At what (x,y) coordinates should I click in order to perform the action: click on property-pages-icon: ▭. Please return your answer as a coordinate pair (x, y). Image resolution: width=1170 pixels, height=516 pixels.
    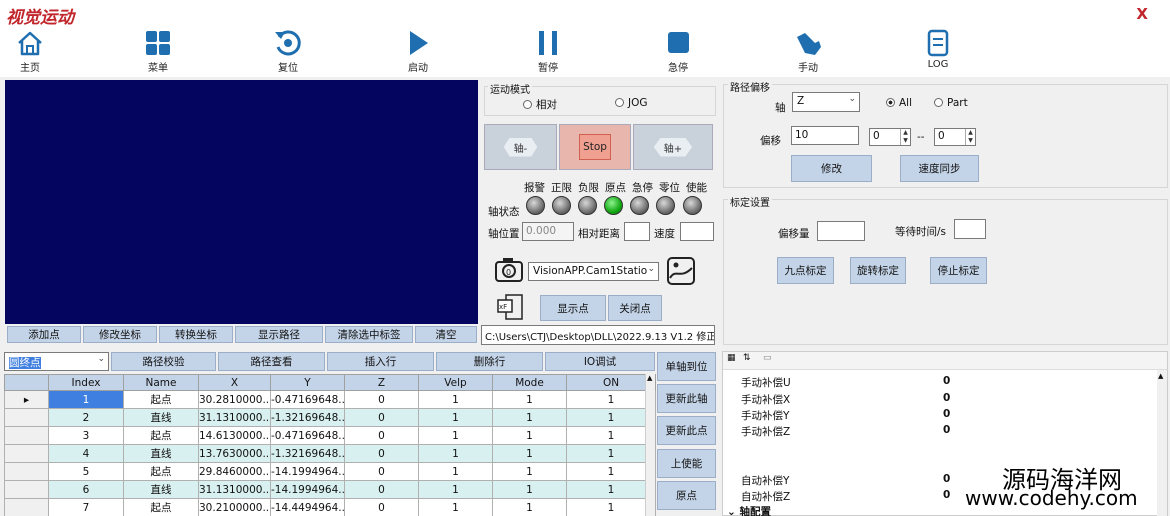
    Looking at the image, I should click on (767, 358).